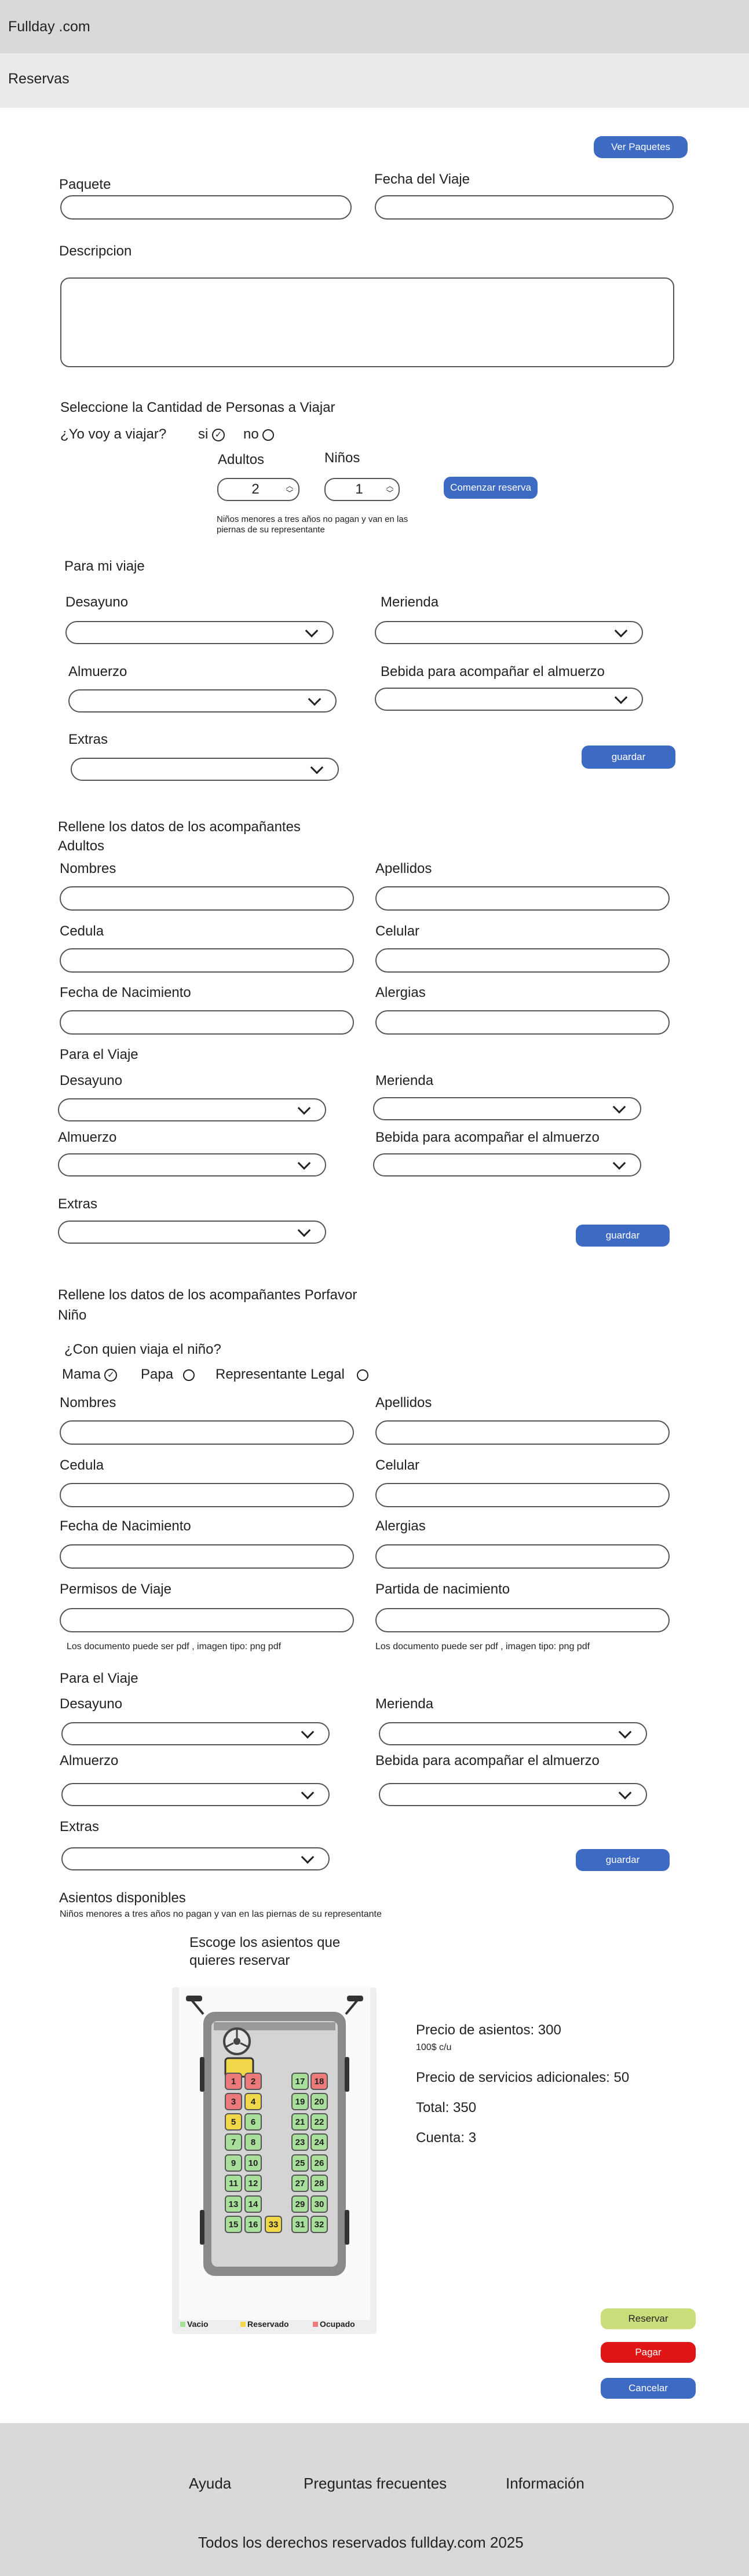  What do you see at coordinates (319, 2163) in the screenshot?
I see `seat-26: 26` at bounding box center [319, 2163].